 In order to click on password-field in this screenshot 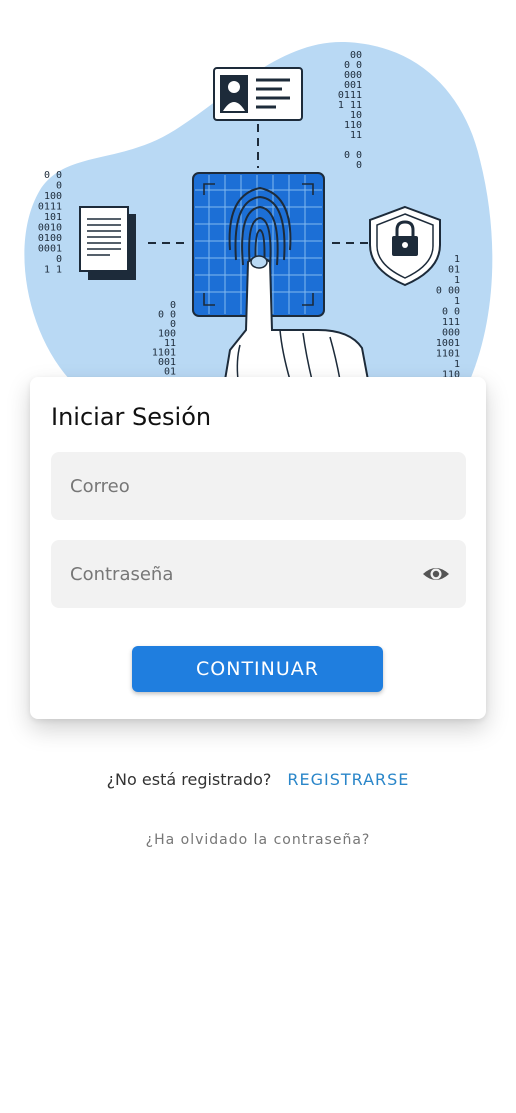, I will do `click(258, 574)`.